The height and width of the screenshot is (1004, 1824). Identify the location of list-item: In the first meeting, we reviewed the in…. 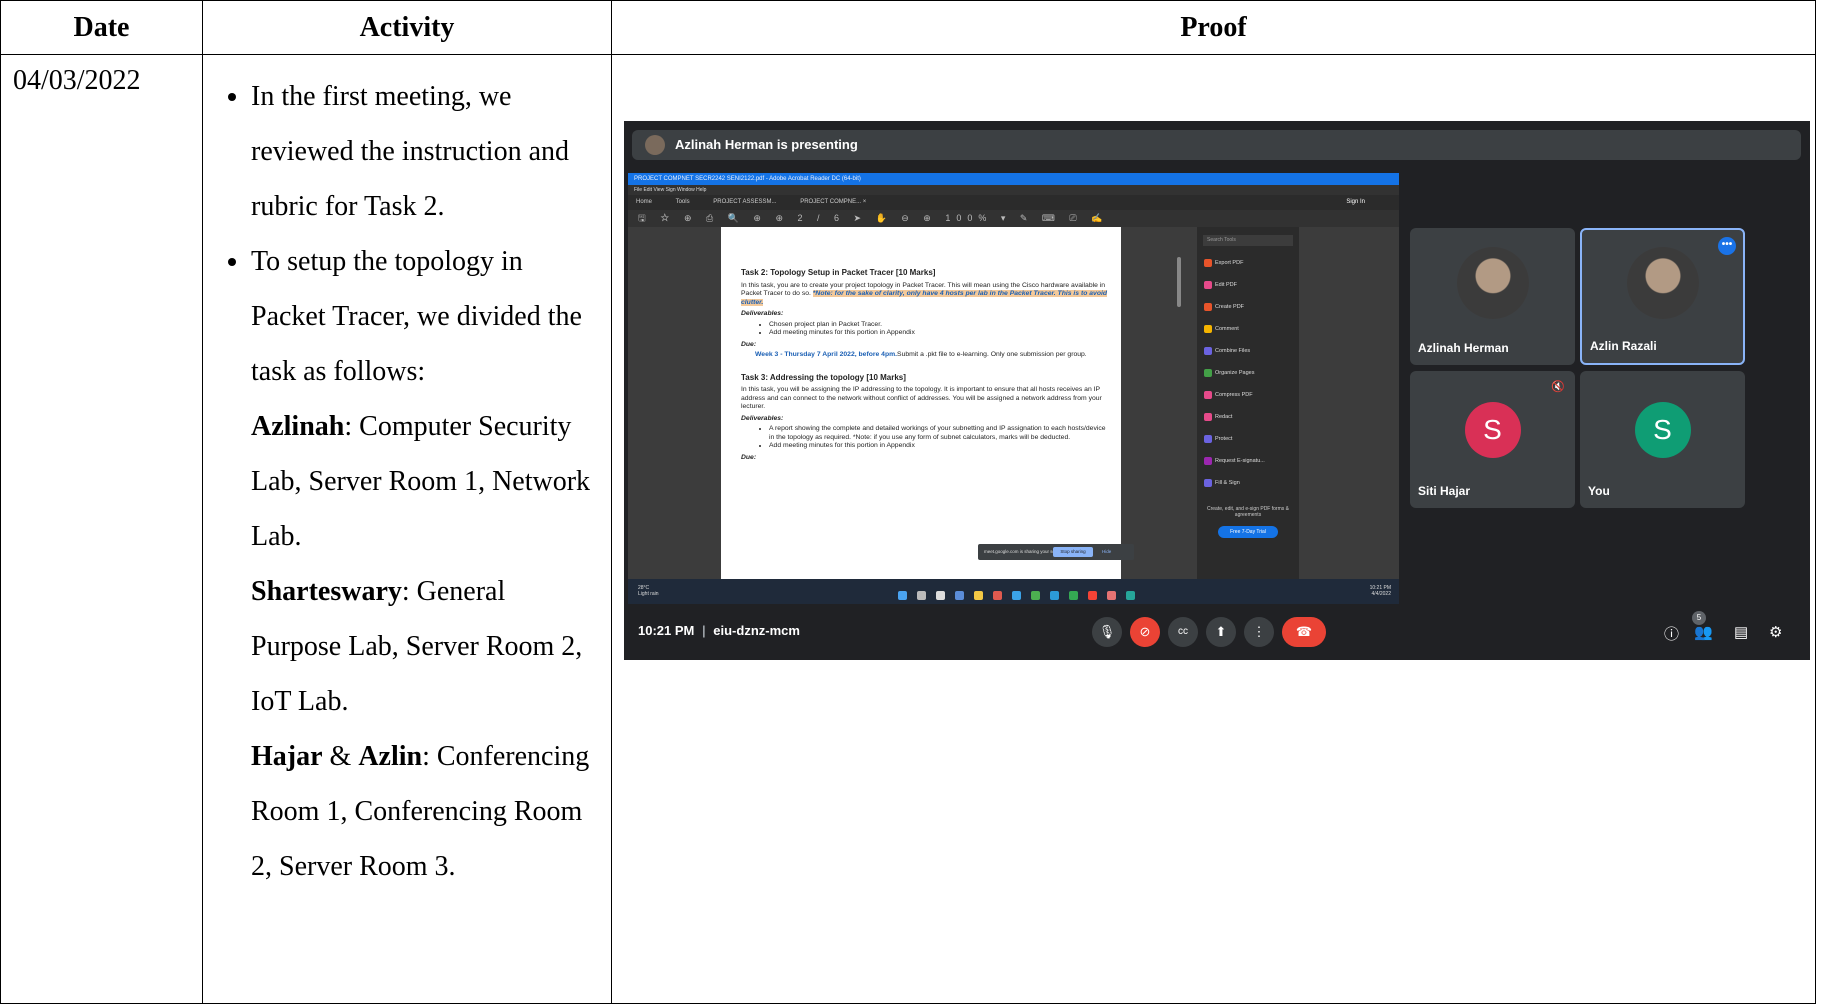
(426, 151).